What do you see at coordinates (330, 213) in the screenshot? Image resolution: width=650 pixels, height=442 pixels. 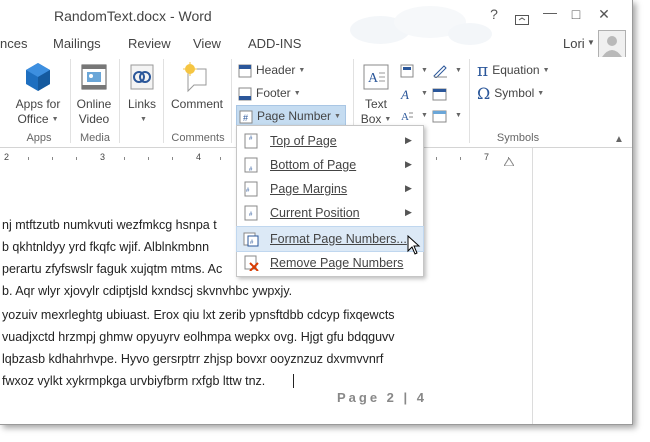 I see `menu-item-current-position: # Current Position ▶` at bounding box center [330, 213].